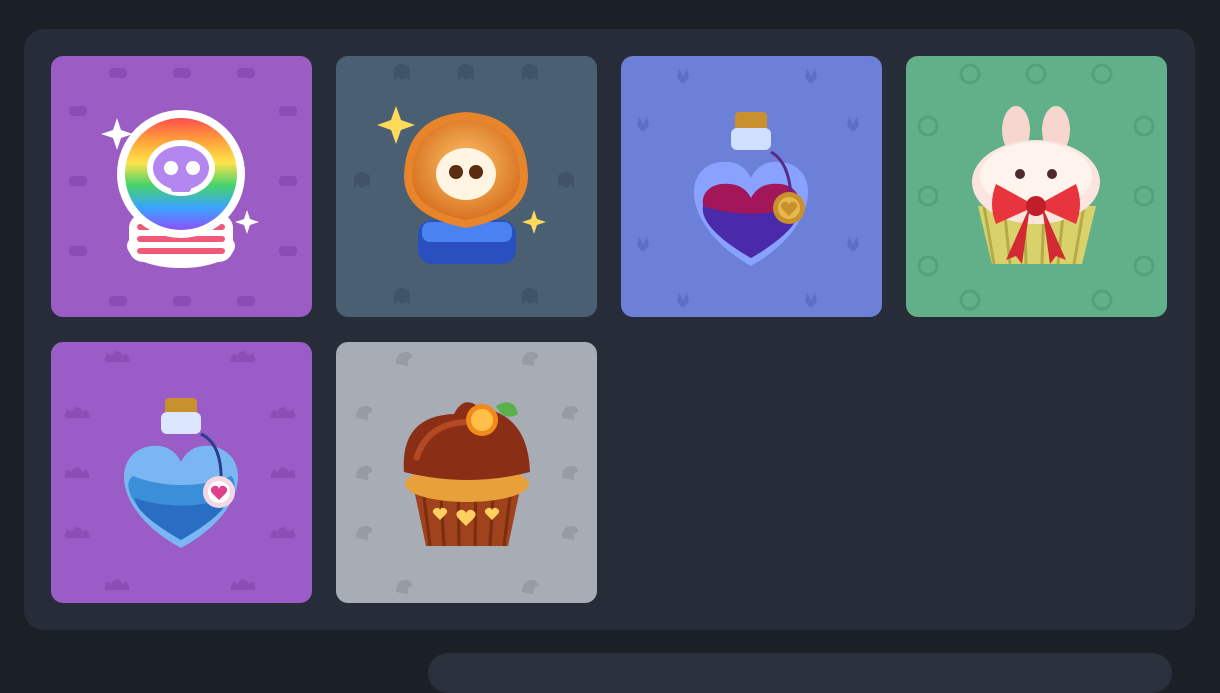 The width and height of the screenshot is (1220, 693). I want to click on rainbow-skull-crystal-ball-icon, so click(180, 189).